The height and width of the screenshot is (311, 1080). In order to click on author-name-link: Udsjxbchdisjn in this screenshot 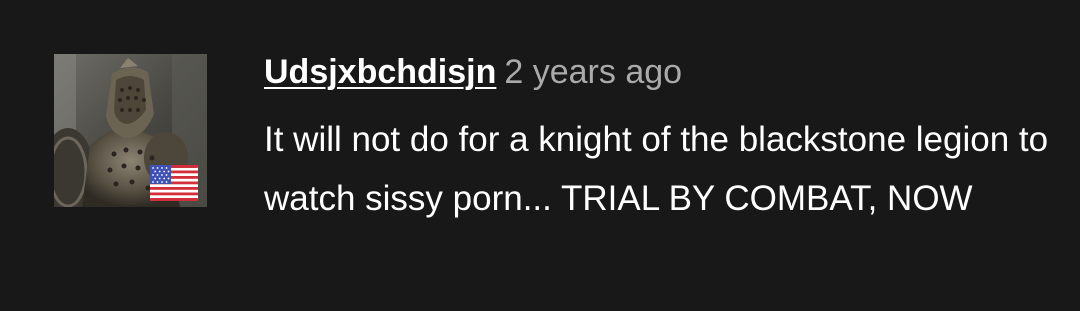, I will do `click(380, 72)`.